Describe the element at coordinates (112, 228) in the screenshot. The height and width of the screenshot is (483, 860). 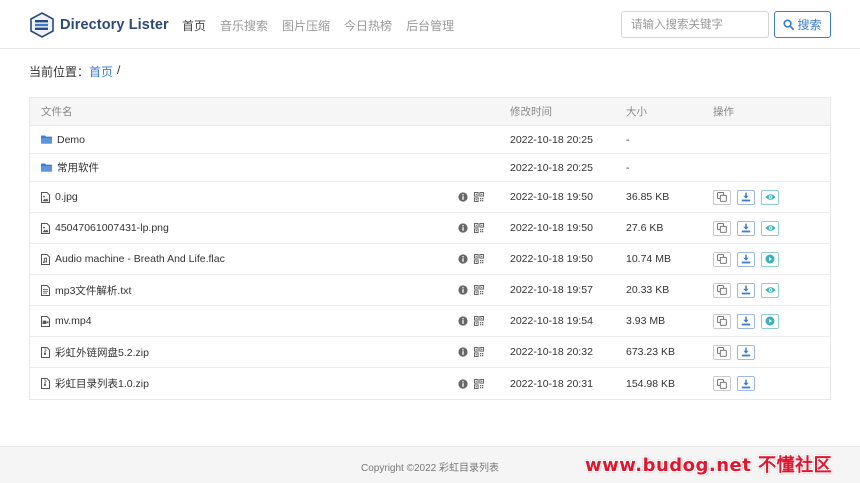
I see `file-name: 45047061007431-lp.png` at that location.